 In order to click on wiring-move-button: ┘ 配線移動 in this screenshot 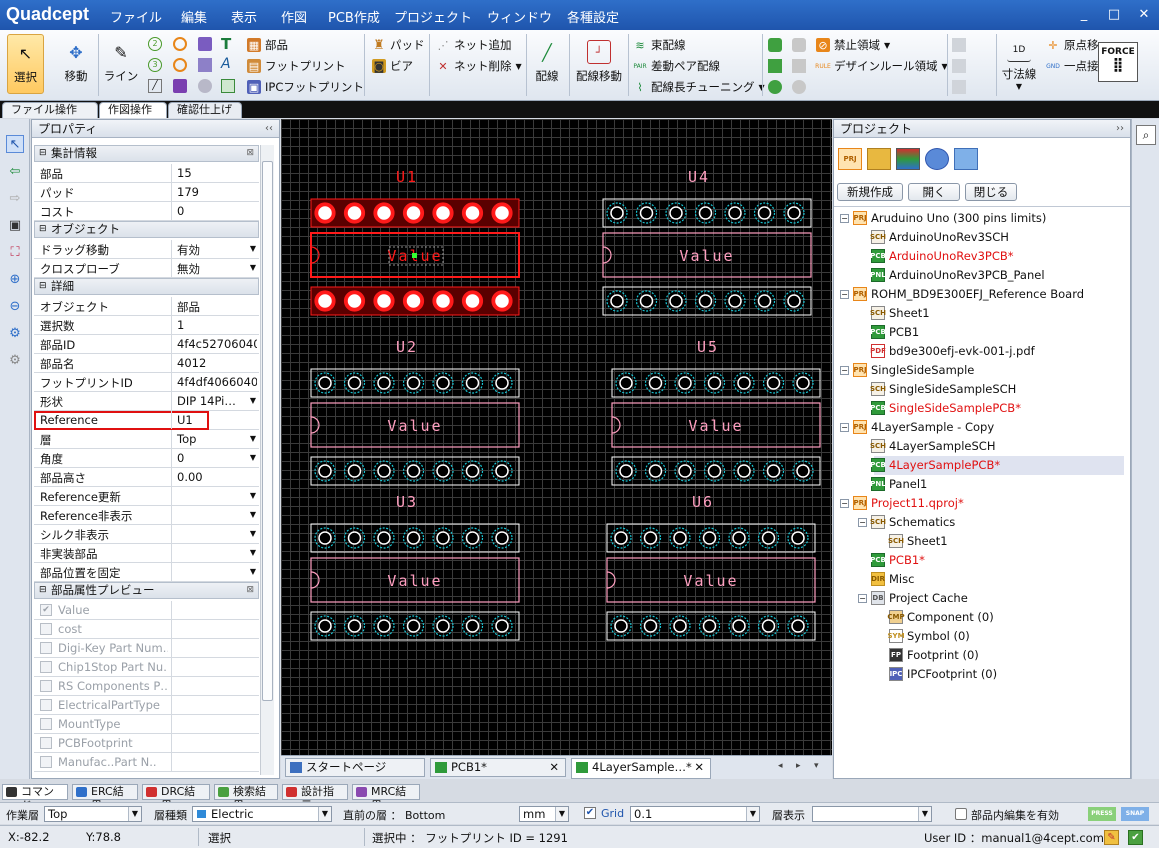, I will do `click(599, 62)`.